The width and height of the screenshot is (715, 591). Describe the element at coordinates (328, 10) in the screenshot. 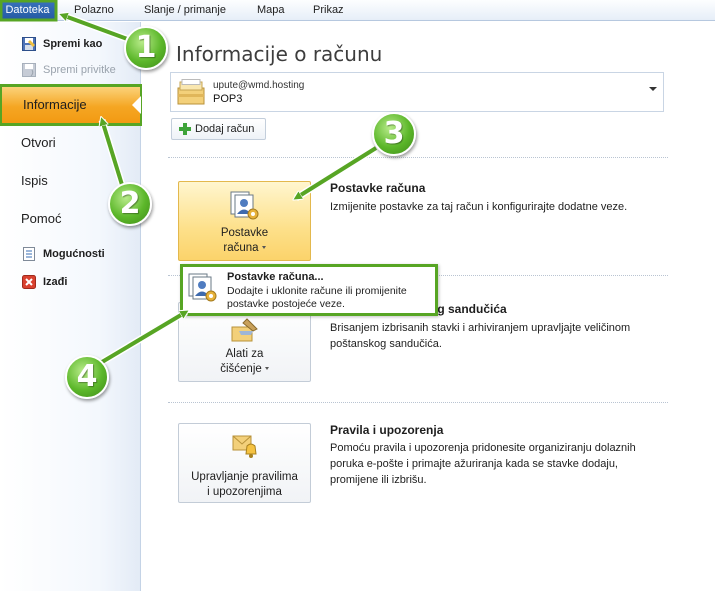

I see `tab-view: Prikaz` at that location.